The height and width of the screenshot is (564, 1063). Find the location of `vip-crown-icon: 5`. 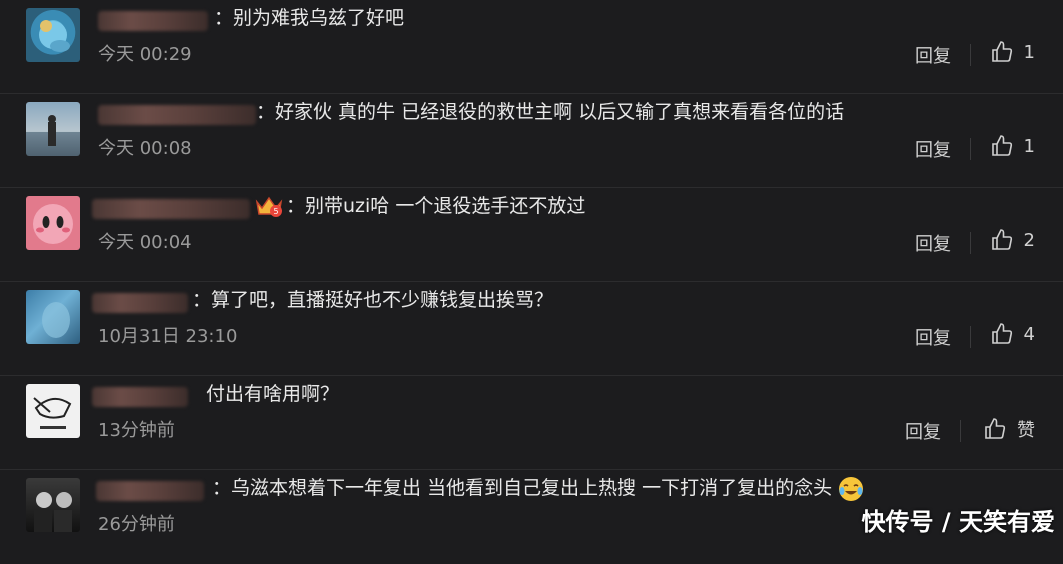

vip-crown-icon: 5 is located at coordinates (269, 206).